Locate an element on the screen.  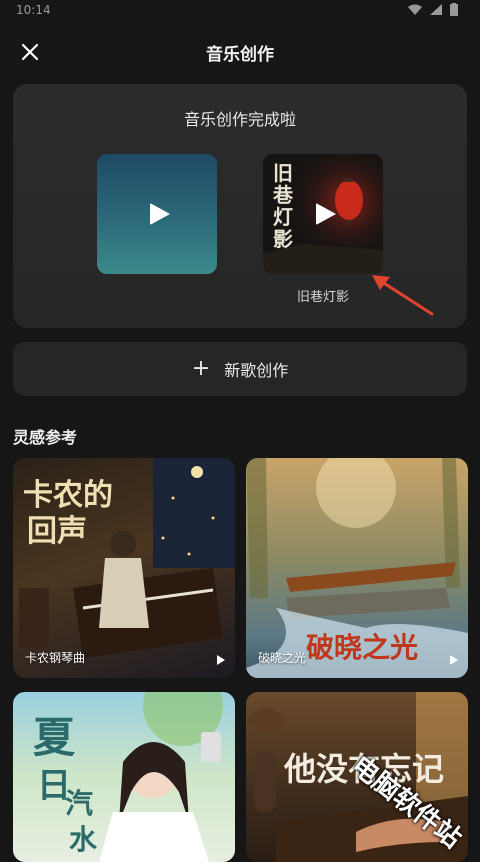
inspiration-card-1: 卡农的 回声 卡农钢琴曲 is located at coordinates (124, 568).